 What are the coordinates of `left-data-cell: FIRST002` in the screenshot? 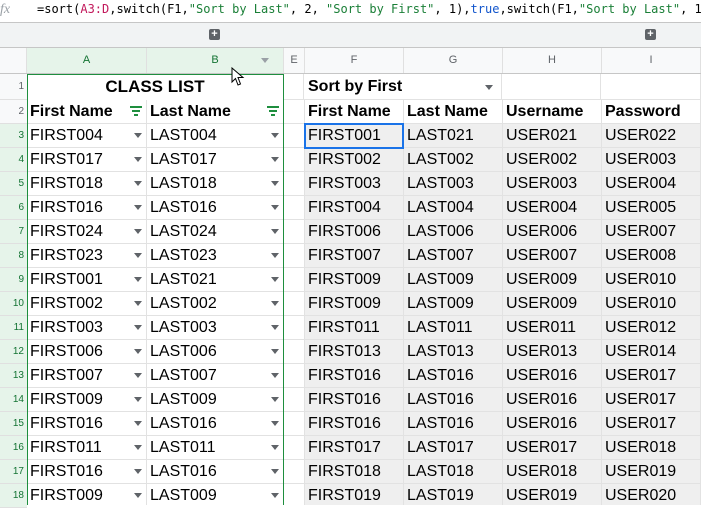 It's located at (87, 304).